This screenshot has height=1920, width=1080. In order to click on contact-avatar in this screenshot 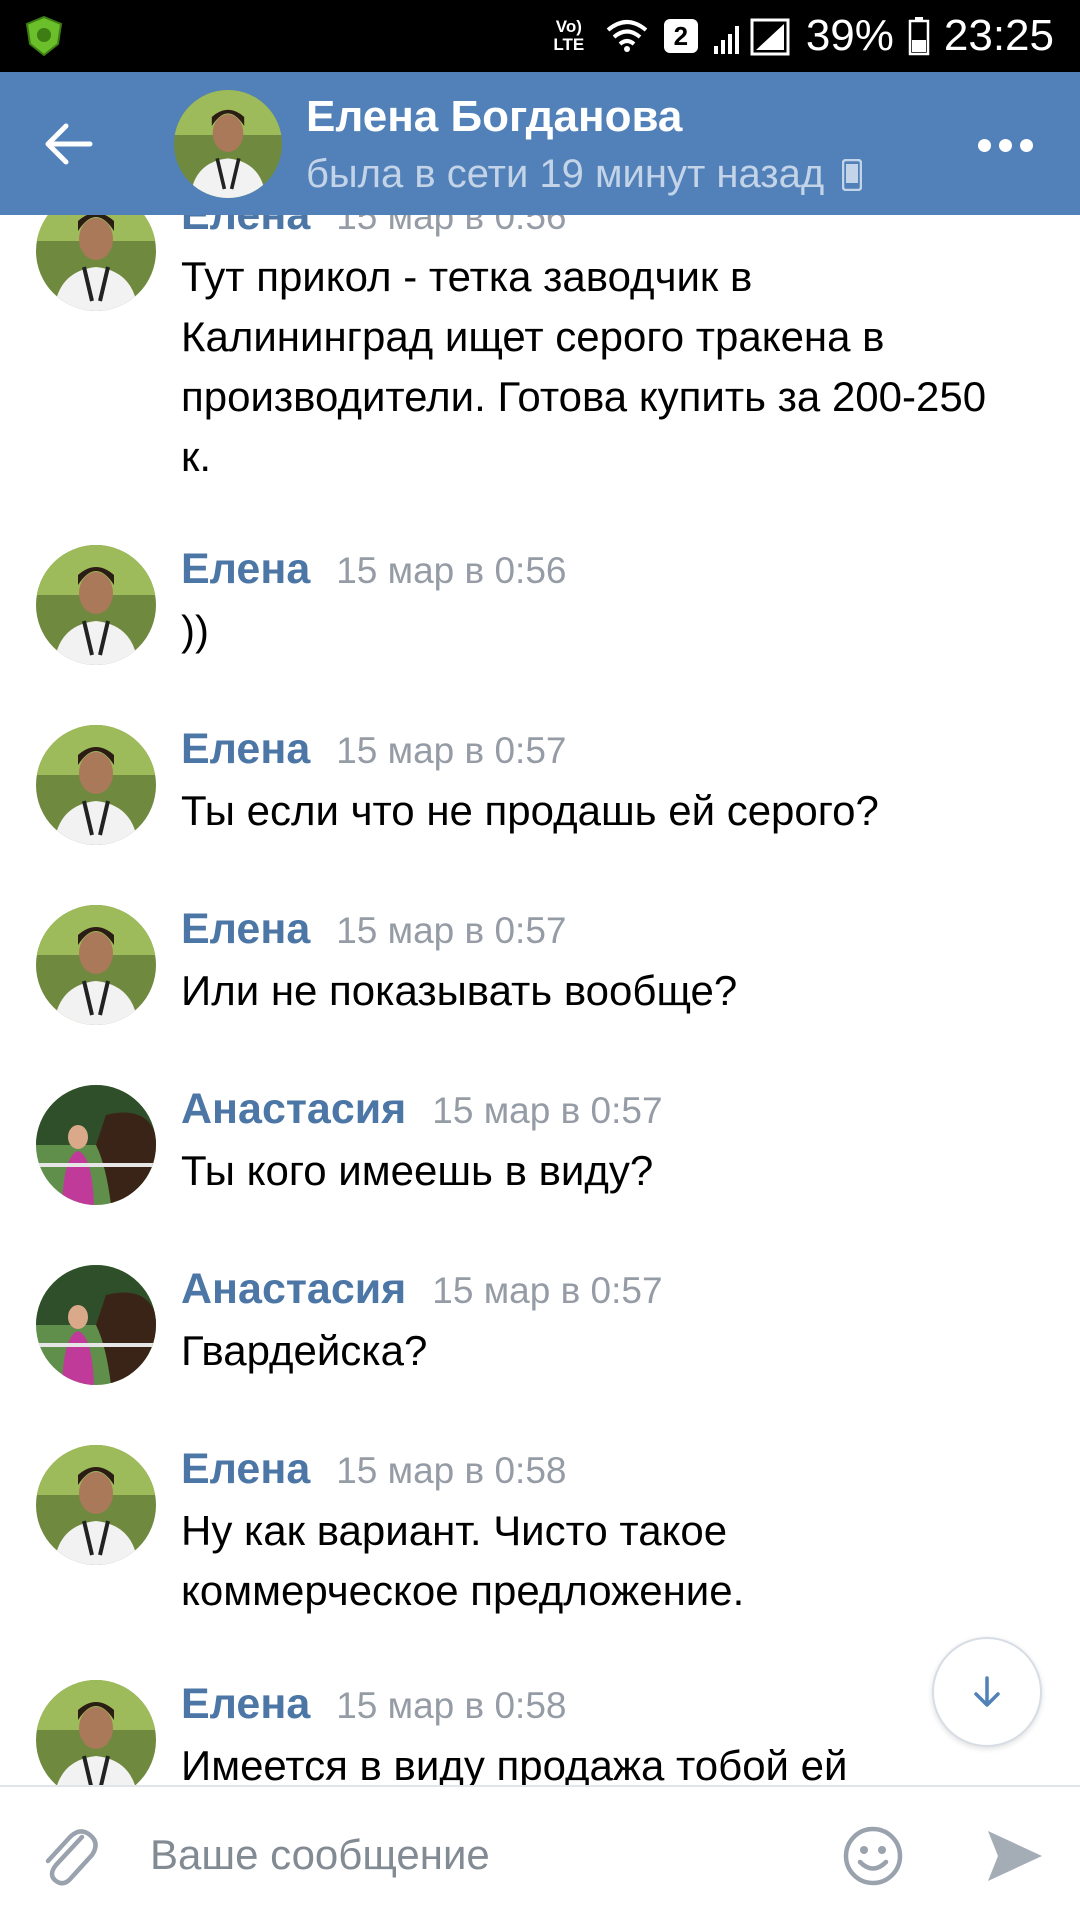, I will do `click(228, 144)`.